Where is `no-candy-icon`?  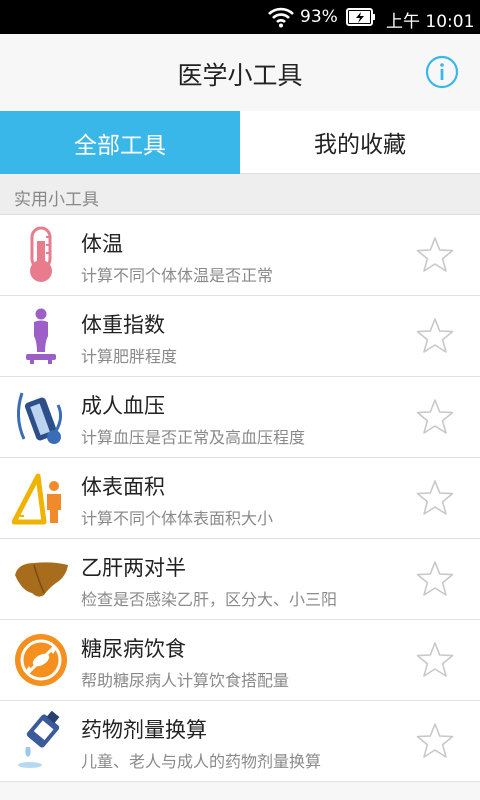 no-candy-icon is located at coordinates (41, 660).